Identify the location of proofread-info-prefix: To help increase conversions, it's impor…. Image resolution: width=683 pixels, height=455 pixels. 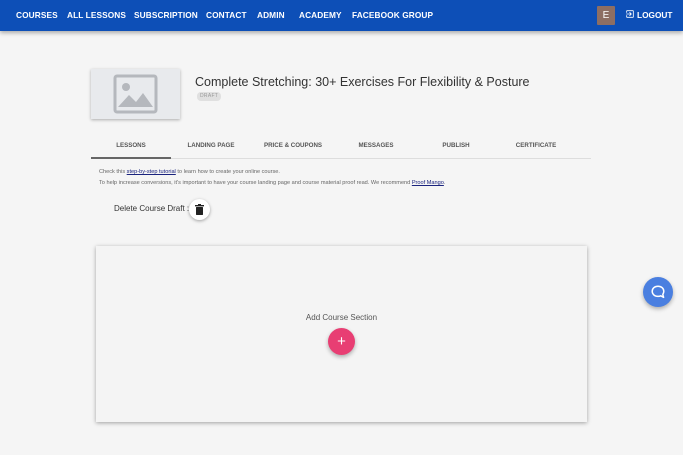
(255, 183).